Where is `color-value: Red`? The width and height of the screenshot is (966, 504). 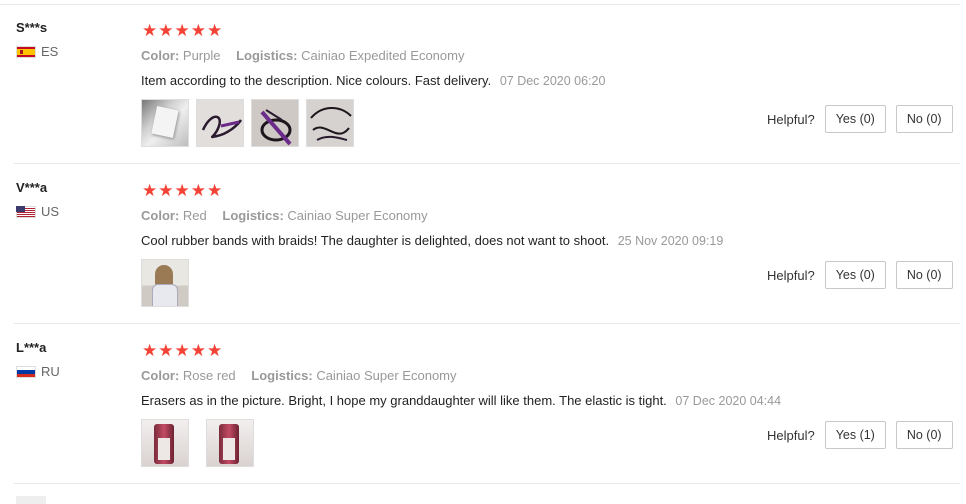
color-value: Red is located at coordinates (194, 215).